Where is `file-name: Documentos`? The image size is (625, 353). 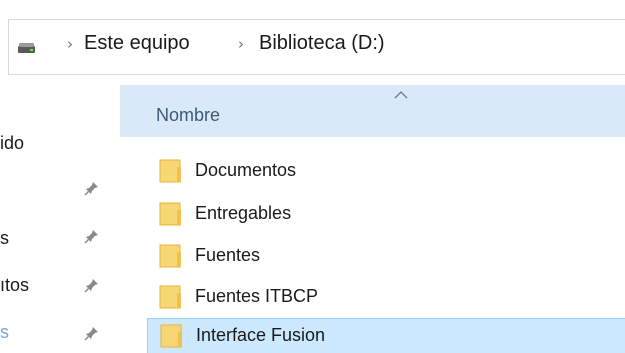
file-name: Documentos is located at coordinates (246, 170).